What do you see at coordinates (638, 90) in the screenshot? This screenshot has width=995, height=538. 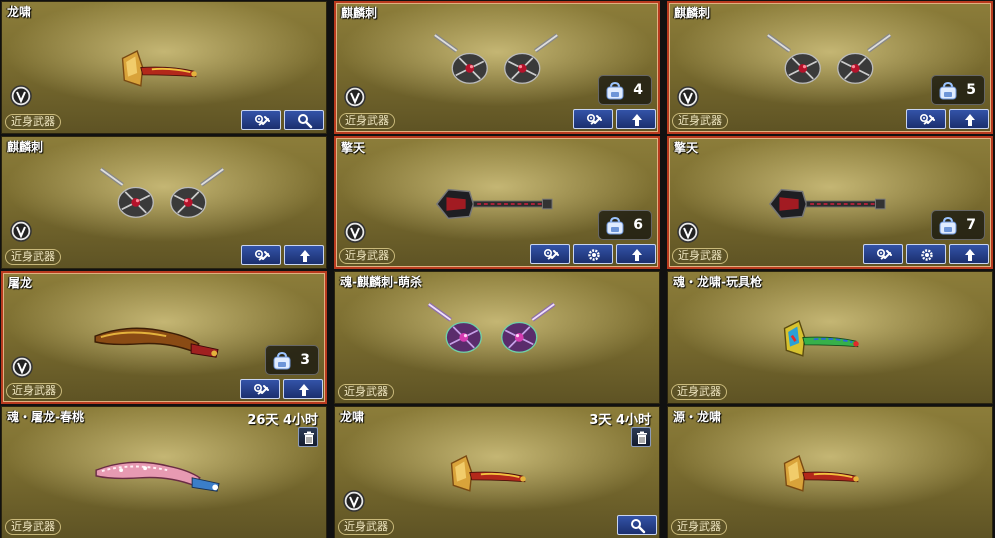 I see `count-number: 4` at bounding box center [638, 90].